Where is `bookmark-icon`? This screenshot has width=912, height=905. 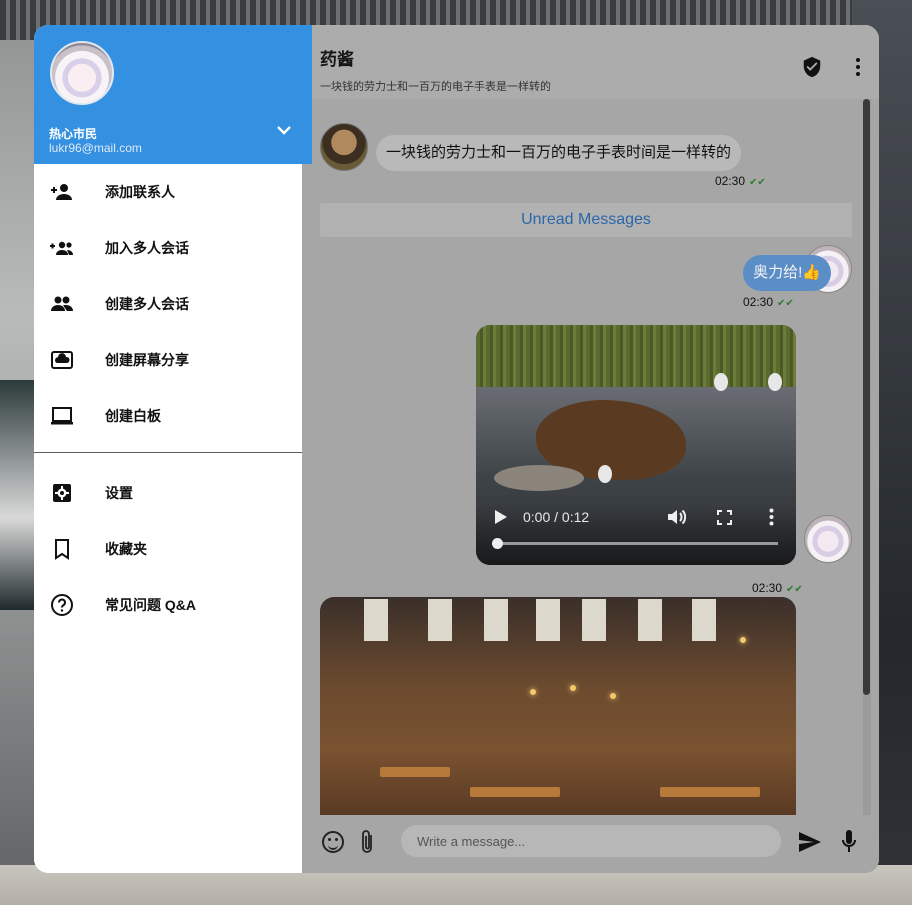
bookmark-icon is located at coordinates (62, 549).